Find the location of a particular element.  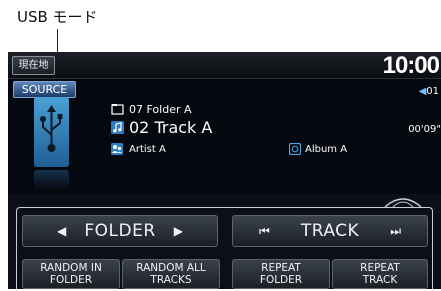

clock: 10:00 is located at coordinates (411, 65).